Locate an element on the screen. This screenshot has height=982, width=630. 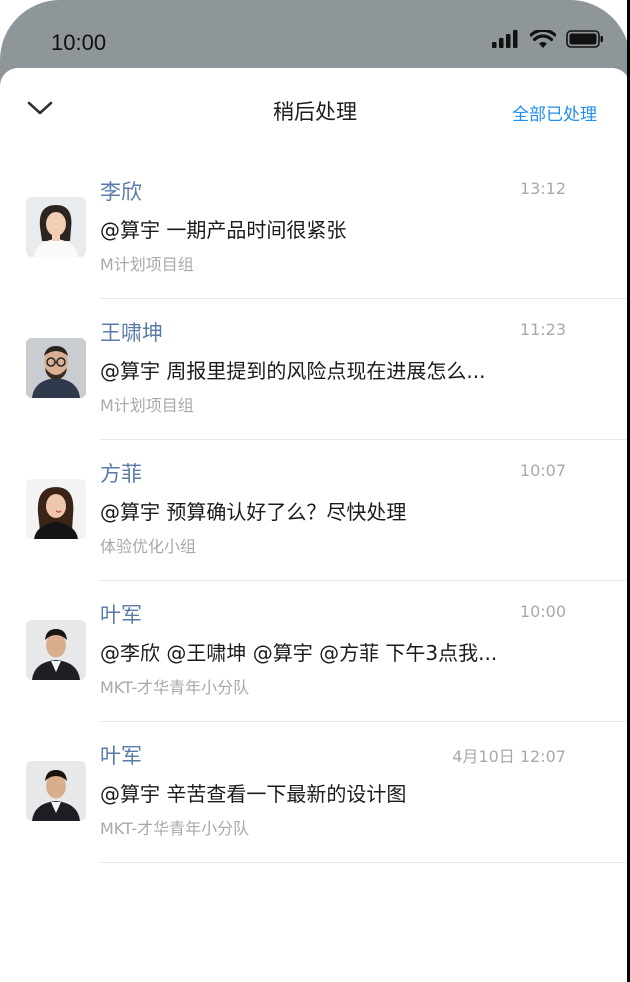
sender-name: 李欣 is located at coordinates (121, 192).